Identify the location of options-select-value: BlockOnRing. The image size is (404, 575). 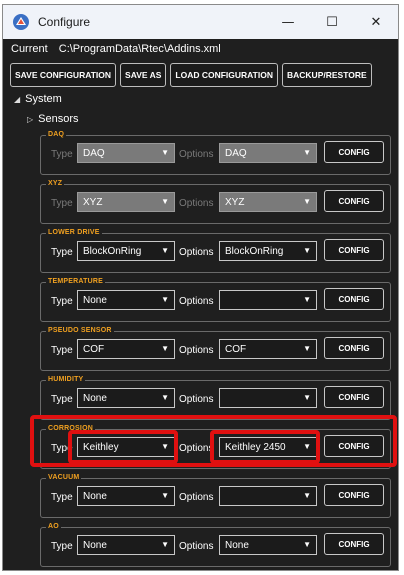
(254, 251).